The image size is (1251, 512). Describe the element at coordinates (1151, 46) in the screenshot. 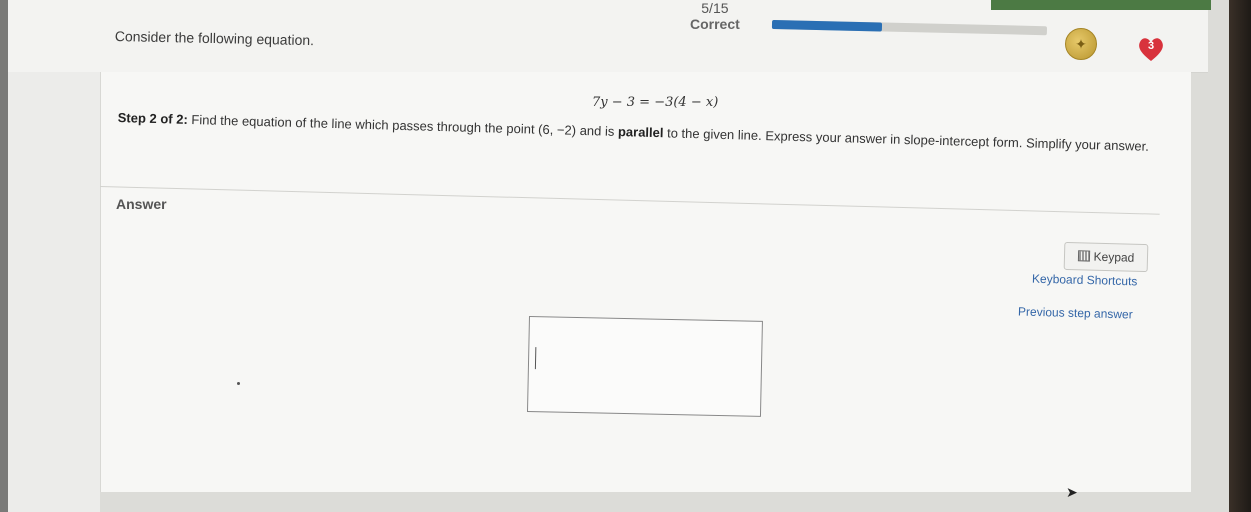

I see `lives-count: 3` at that location.